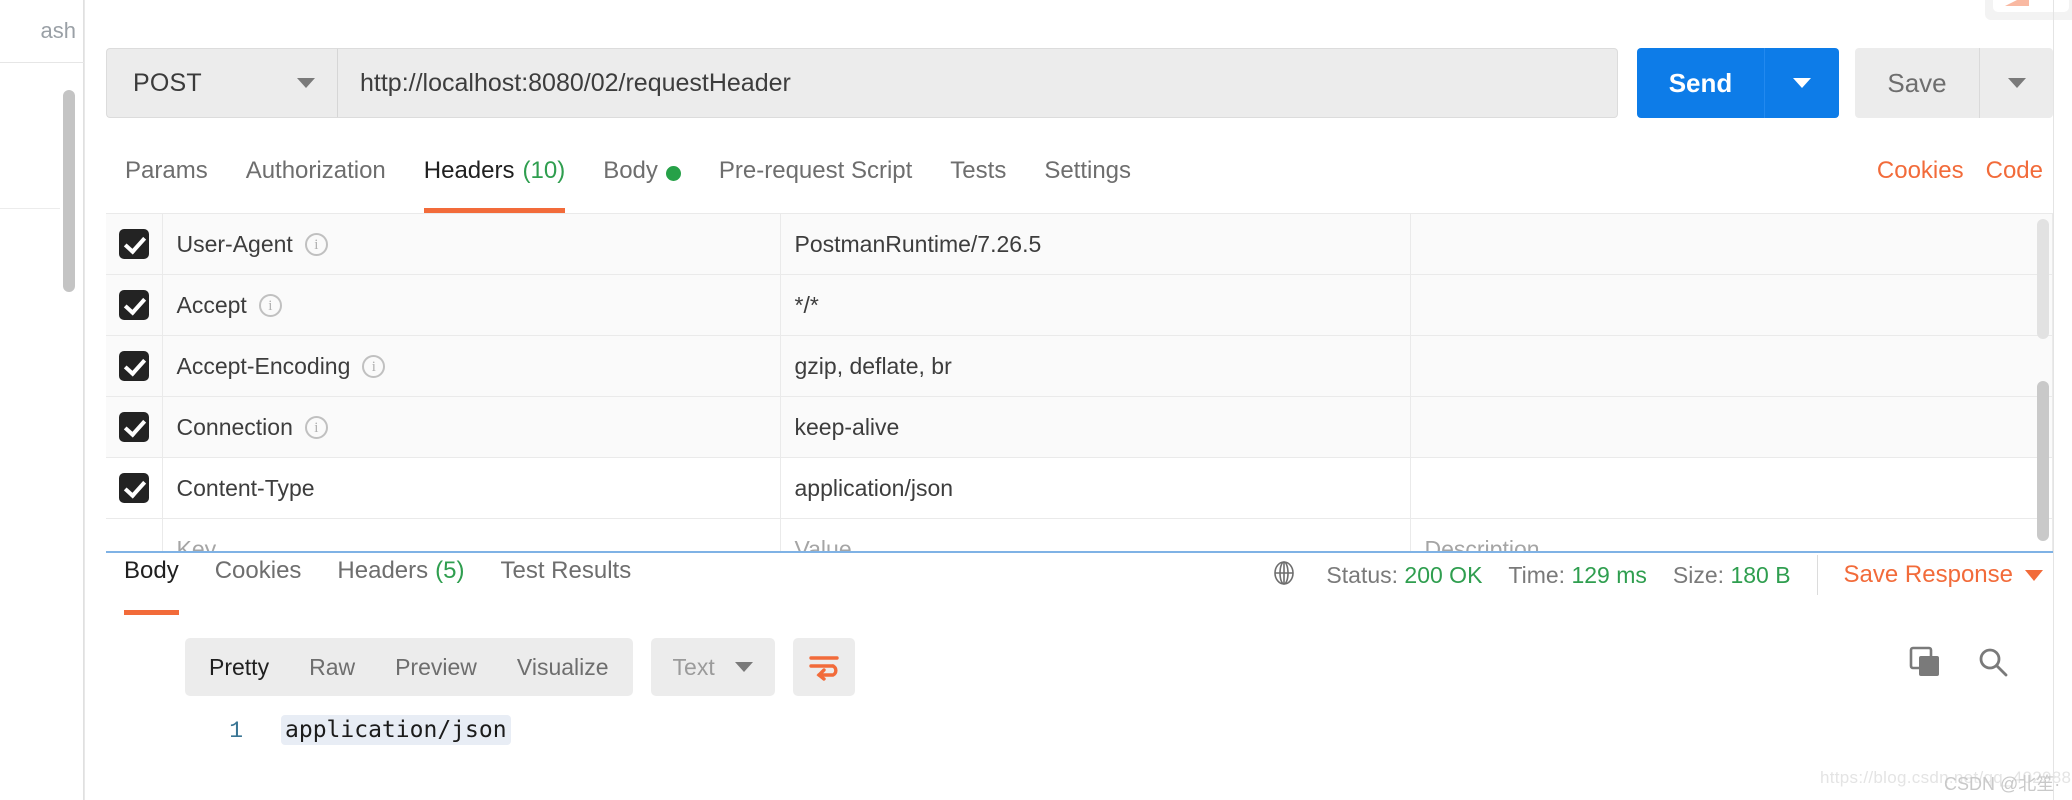 This screenshot has width=2072, height=800. Describe the element at coordinates (58, 30) in the screenshot. I see `sidebar-item-trash-label: ash` at that location.